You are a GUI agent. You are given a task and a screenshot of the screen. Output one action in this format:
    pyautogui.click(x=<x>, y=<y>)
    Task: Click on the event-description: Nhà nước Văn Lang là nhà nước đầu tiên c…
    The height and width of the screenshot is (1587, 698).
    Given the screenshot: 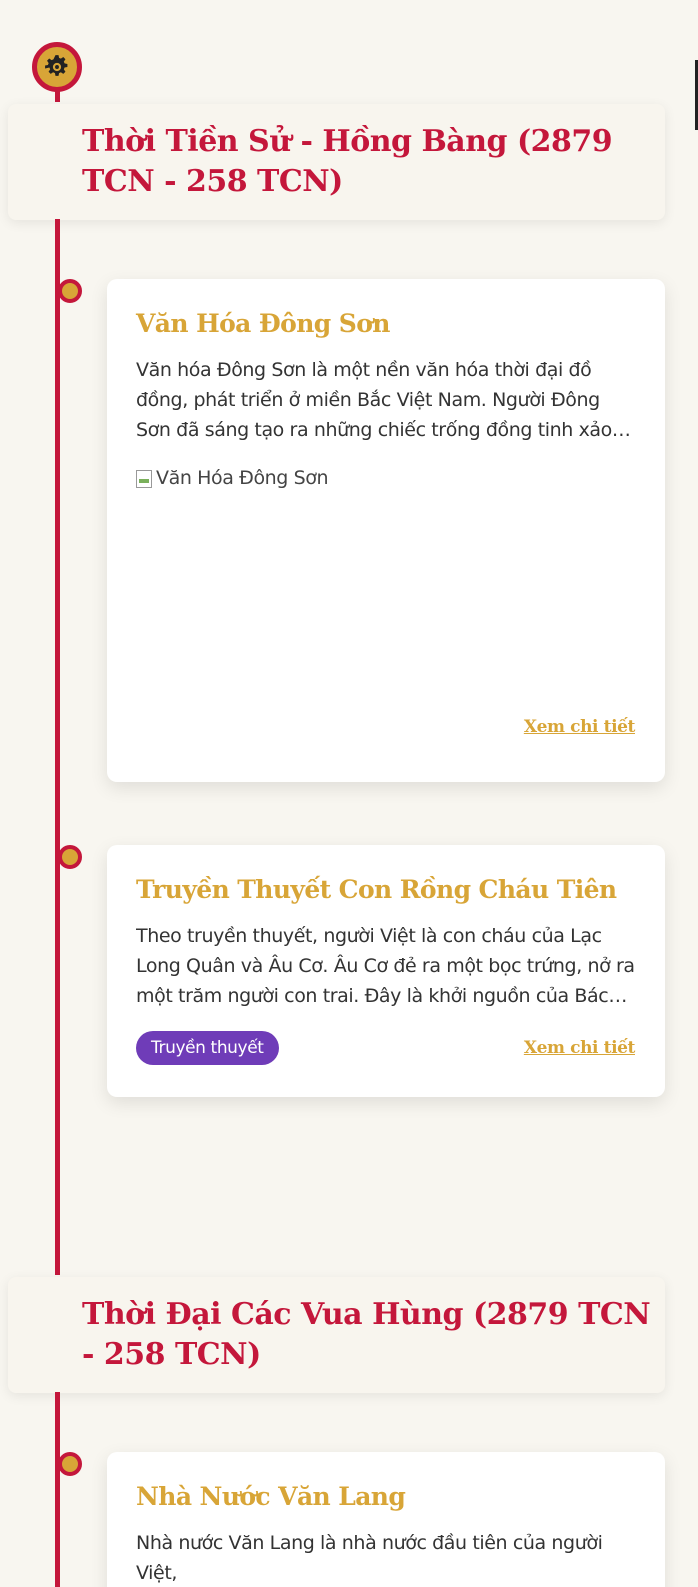 What is the action you would take?
    pyautogui.click(x=369, y=1558)
    